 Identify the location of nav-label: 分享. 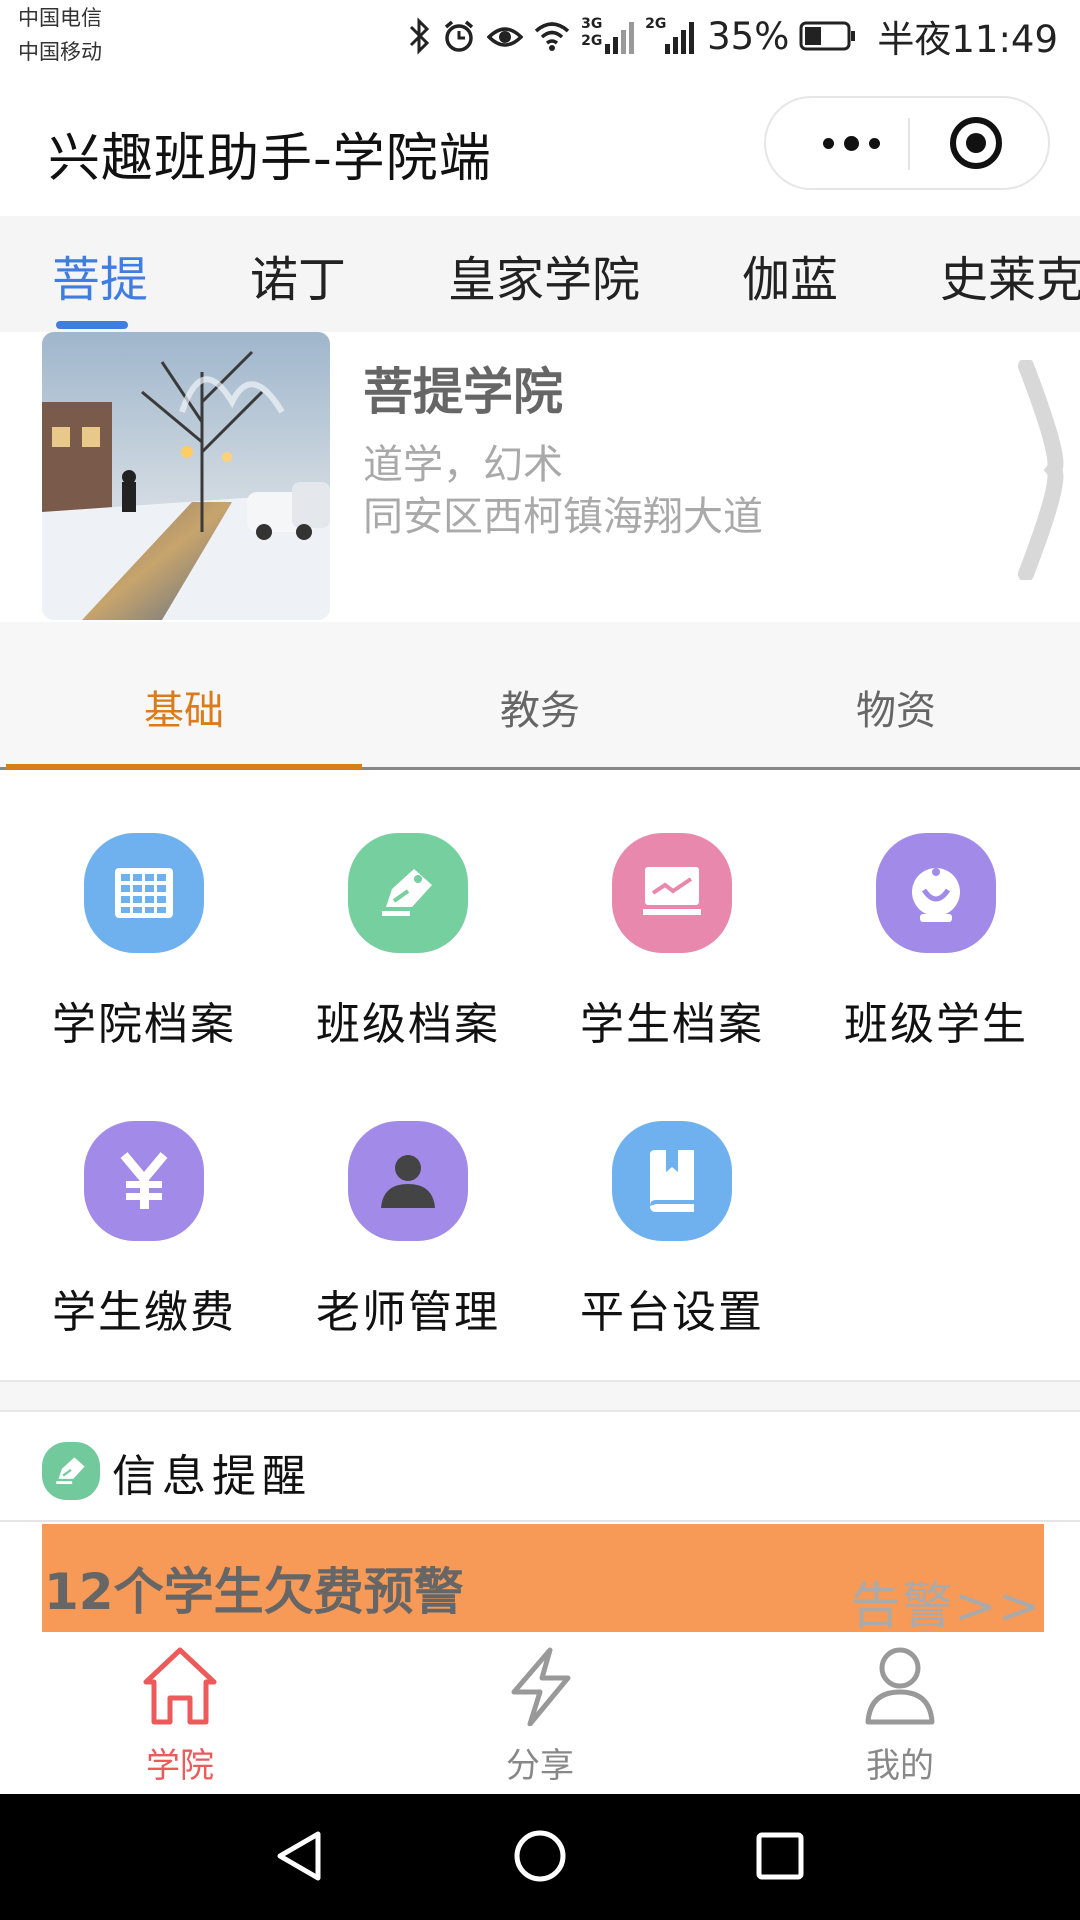
(540, 1766).